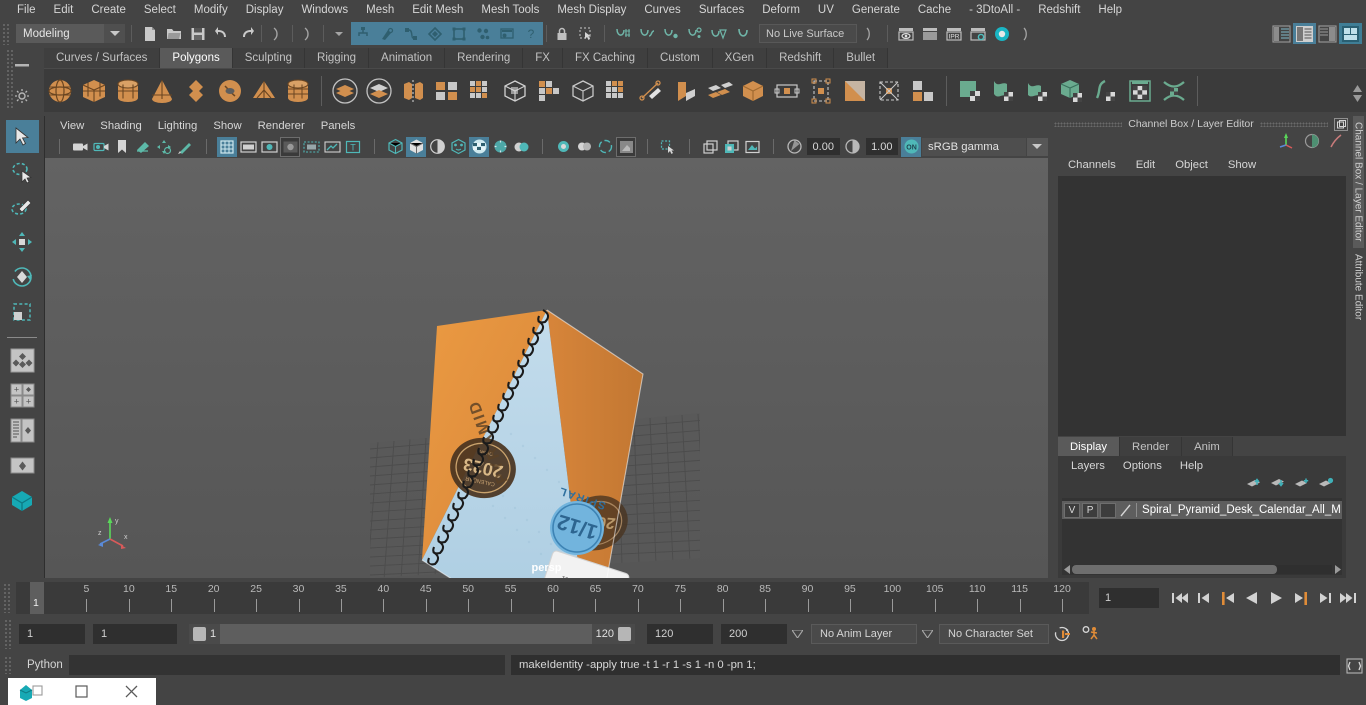 The height and width of the screenshot is (705, 1366). What do you see at coordinates (719, 33) in the screenshot?
I see `snap-to-view-plane-icon` at bounding box center [719, 33].